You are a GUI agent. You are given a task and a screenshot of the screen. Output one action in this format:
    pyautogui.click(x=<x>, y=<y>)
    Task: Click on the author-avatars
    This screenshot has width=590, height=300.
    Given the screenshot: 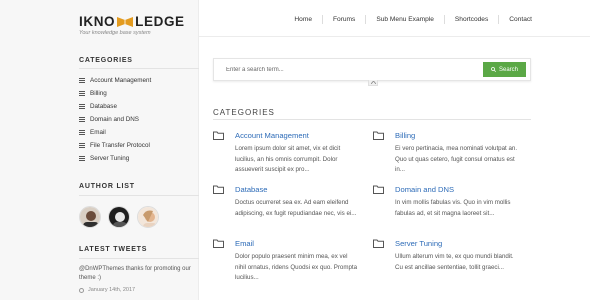 What is the action you would take?
    pyautogui.click(x=122, y=217)
    